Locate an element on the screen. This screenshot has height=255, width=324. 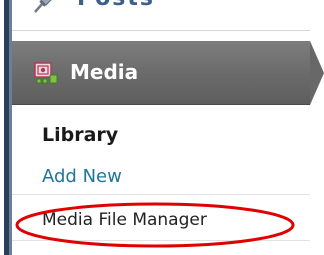
media-gallery-icon is located at coordinates (46, 73).